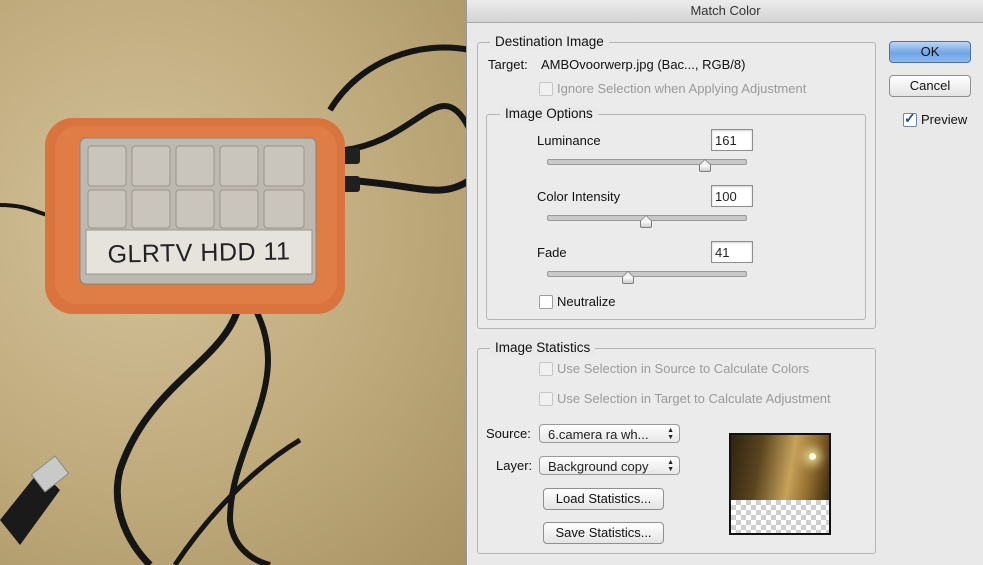 This screenshot has width=983, height=565. What do you see at coordinates (546, 89) in the screenshot?
I see `ignore-selection-checkbox` at bounding box center [546, 89].